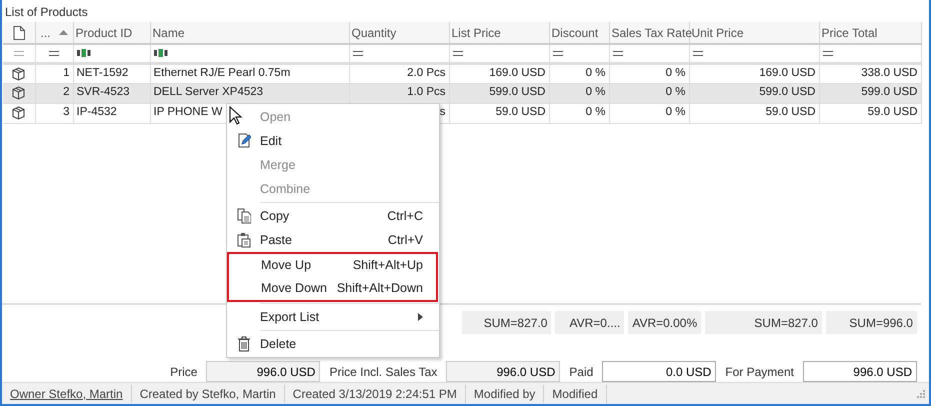 The image size is (931, 406). I want to click on status-text: Created 3/13/2019 2:24:51 PM, so click(375, 393).